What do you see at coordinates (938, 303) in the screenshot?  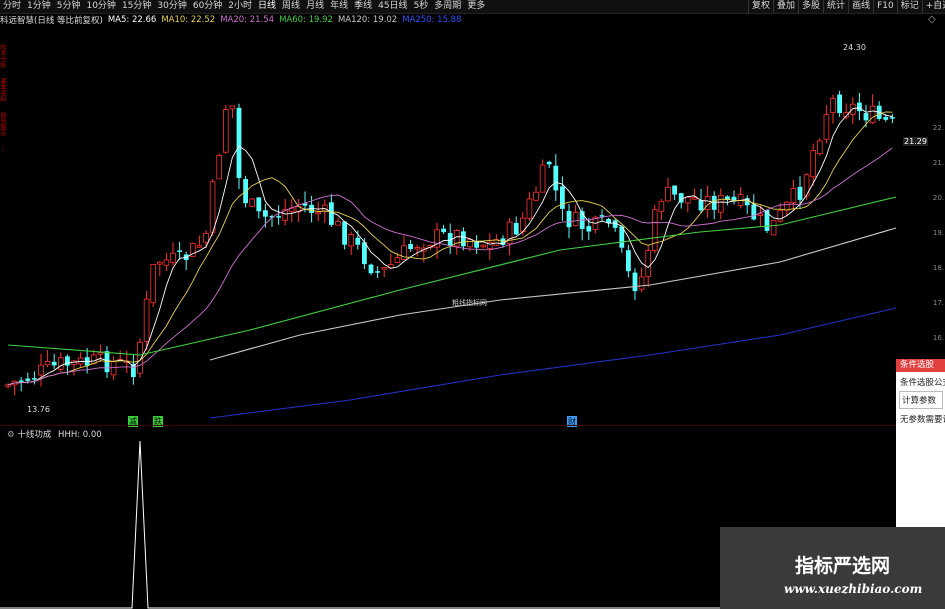 I see `price-tick: 17.` at bounding box center [938, 303].